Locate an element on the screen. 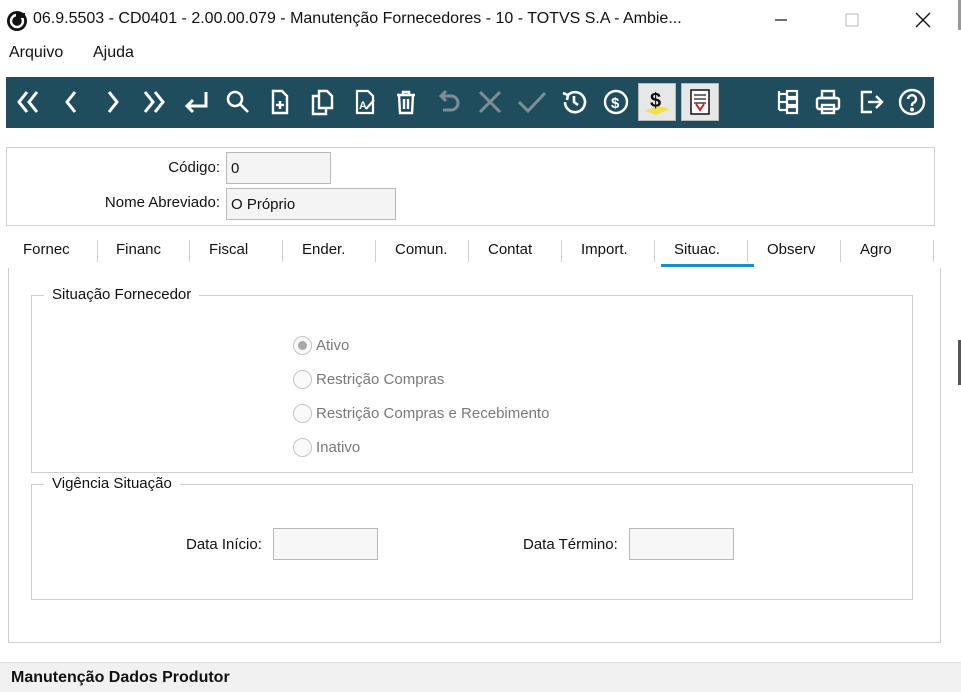  menu-arquivo: Arquivo is located at coordinates (36, 53).